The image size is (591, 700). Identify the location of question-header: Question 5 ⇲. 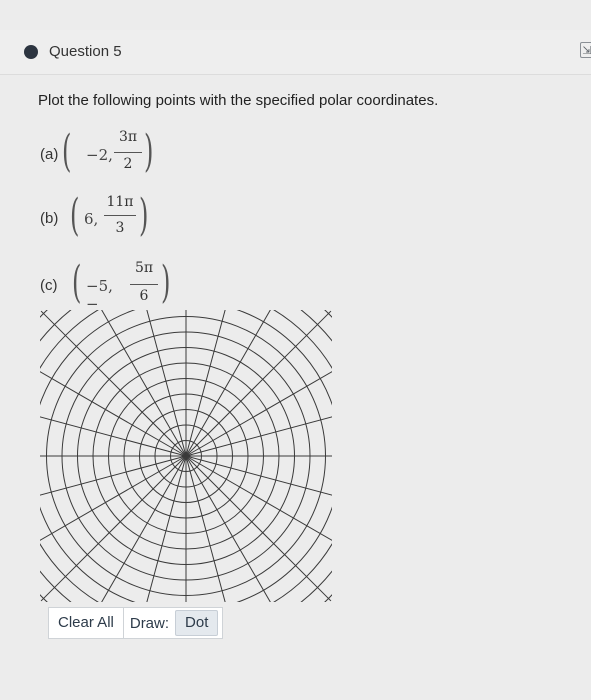
(295, 52).